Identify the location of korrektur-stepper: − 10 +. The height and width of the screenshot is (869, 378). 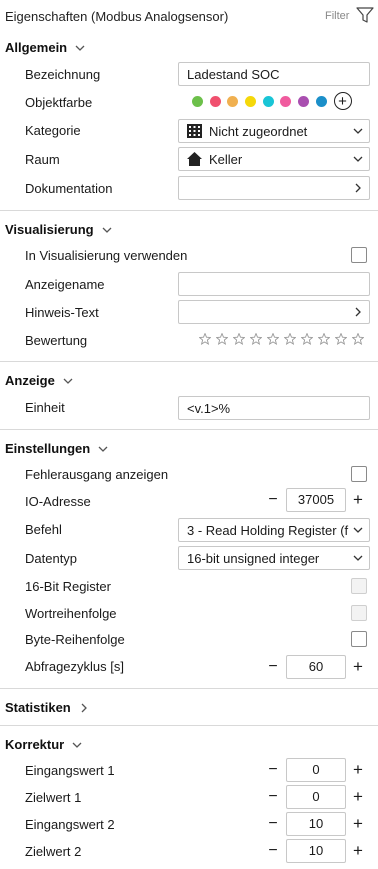
(316, 824).